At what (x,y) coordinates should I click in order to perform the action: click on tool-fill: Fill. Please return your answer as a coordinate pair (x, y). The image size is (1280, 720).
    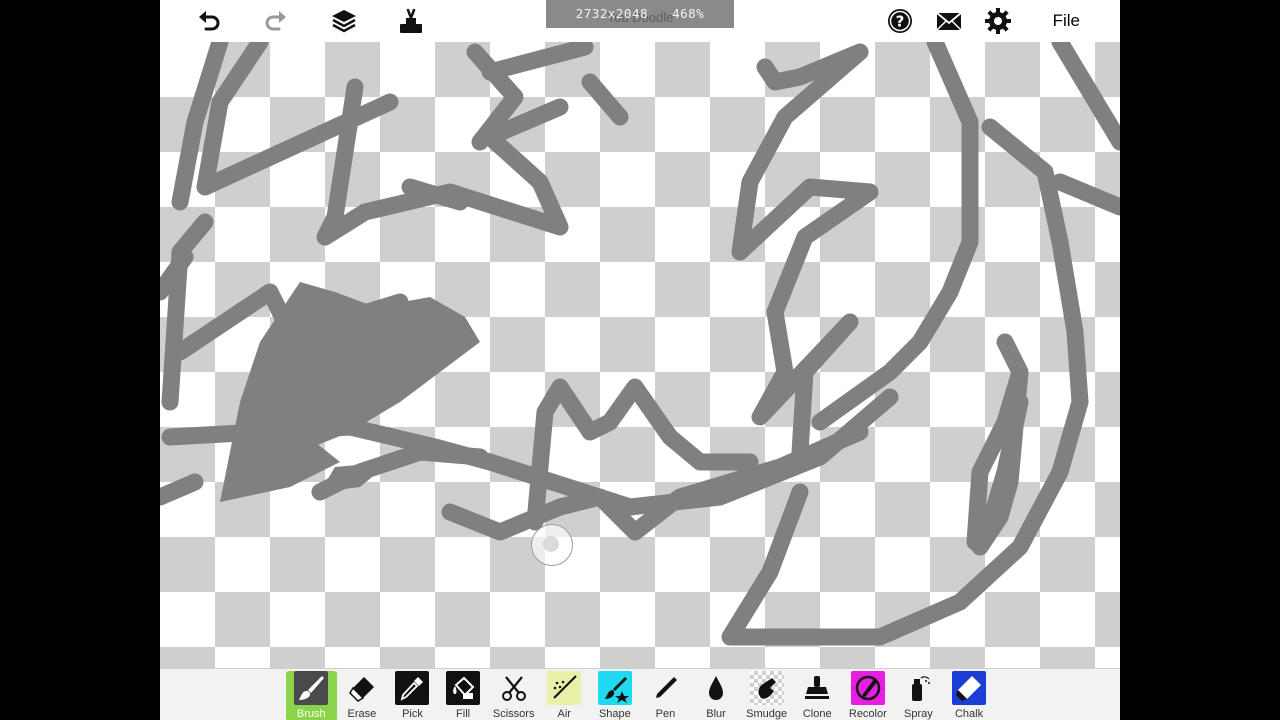
    Looking at the image, I should click on (463, 695).